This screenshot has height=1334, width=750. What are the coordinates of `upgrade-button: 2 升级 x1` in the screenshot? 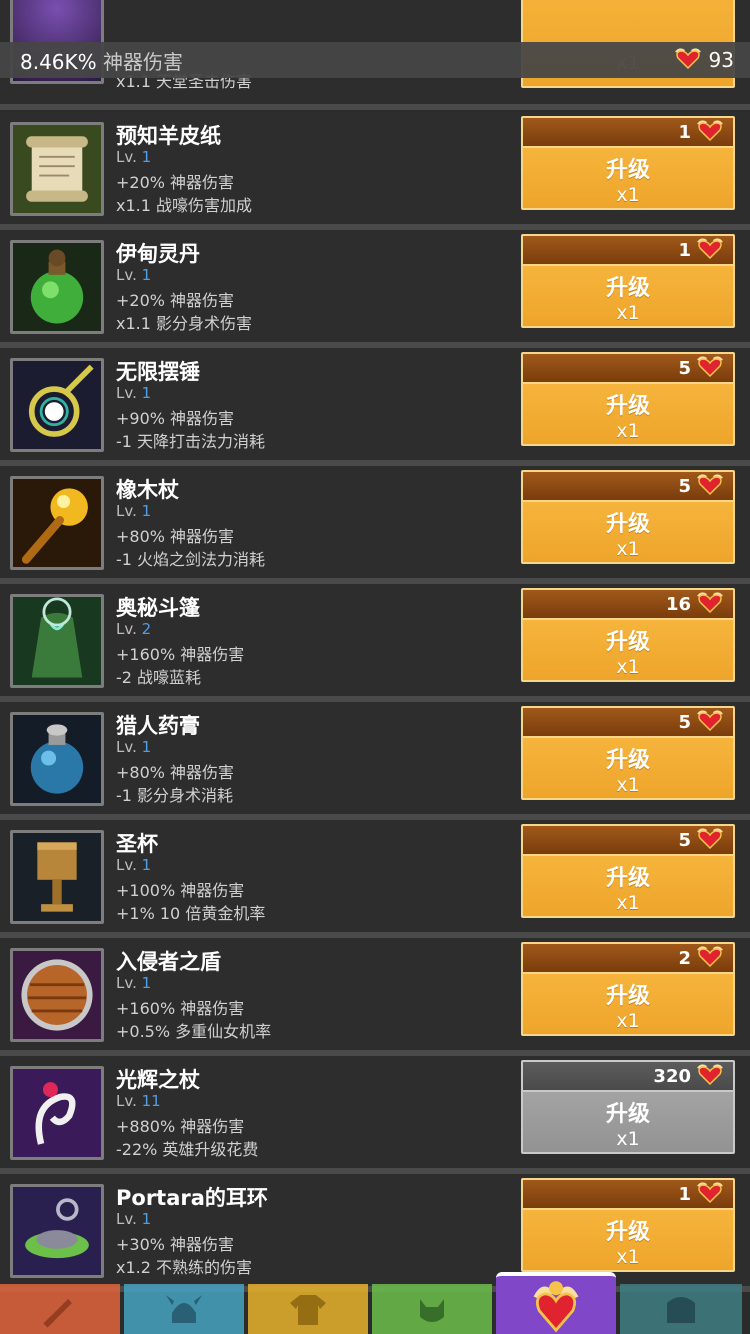 It's located at (628, 989).